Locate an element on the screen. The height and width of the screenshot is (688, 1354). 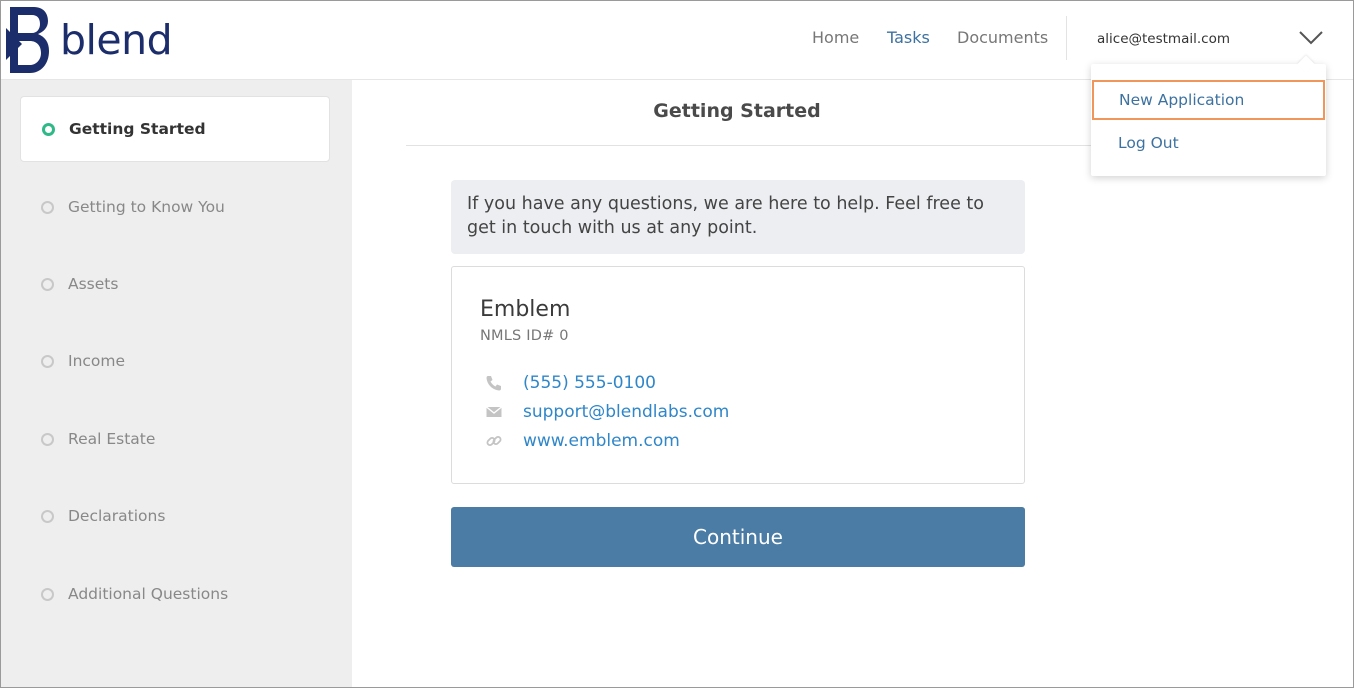
lender-nmls-id: NMLS ID# 0 is located at coordinates (524, 336).